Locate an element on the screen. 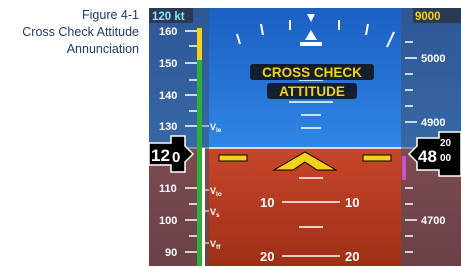 The image size is (461, 268). figure-title-line2: Annunciation is located at coordinates (102, 49).